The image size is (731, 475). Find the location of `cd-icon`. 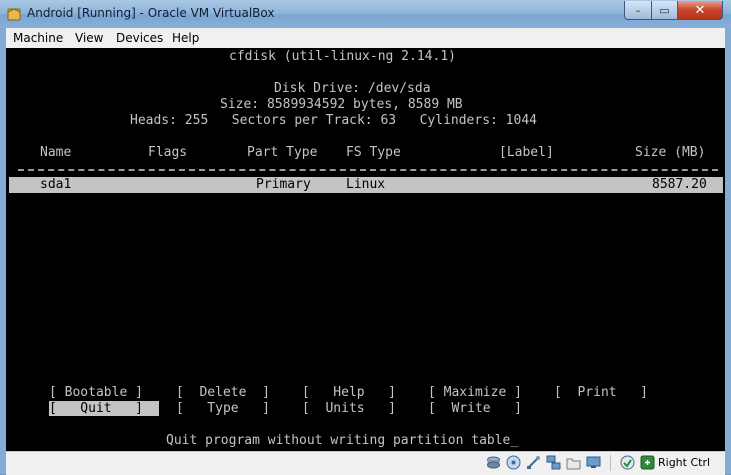

cd-icon is located at coordinates (513, 462).